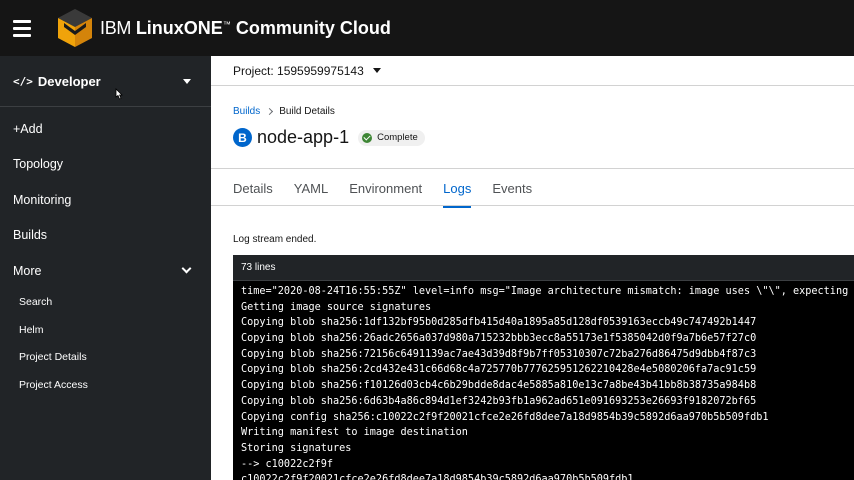 This screenshot has height=480, width=854. I want to click on nav-subitem-search: Search, so click(105, 303).